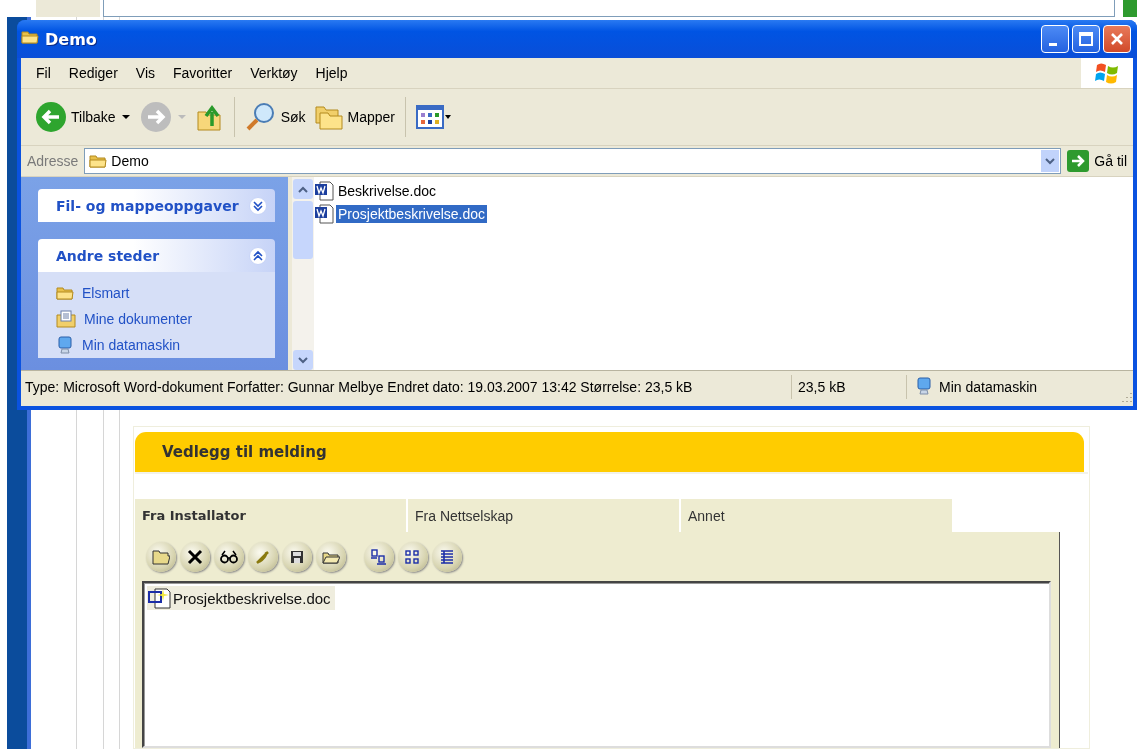 Image resolution: width=1139 pixels, height=749 pixels. I want to click on collapse-icon, so click(258, 255).